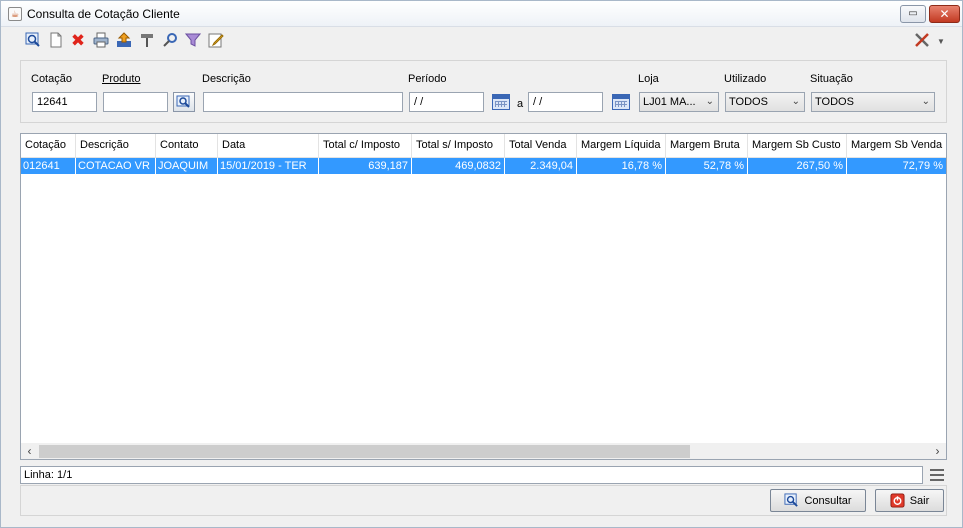  What do you see at coordinates (64, 102) in the screenshot?
I see `cotacao-input: 12641` at bounding box center [64, 102].